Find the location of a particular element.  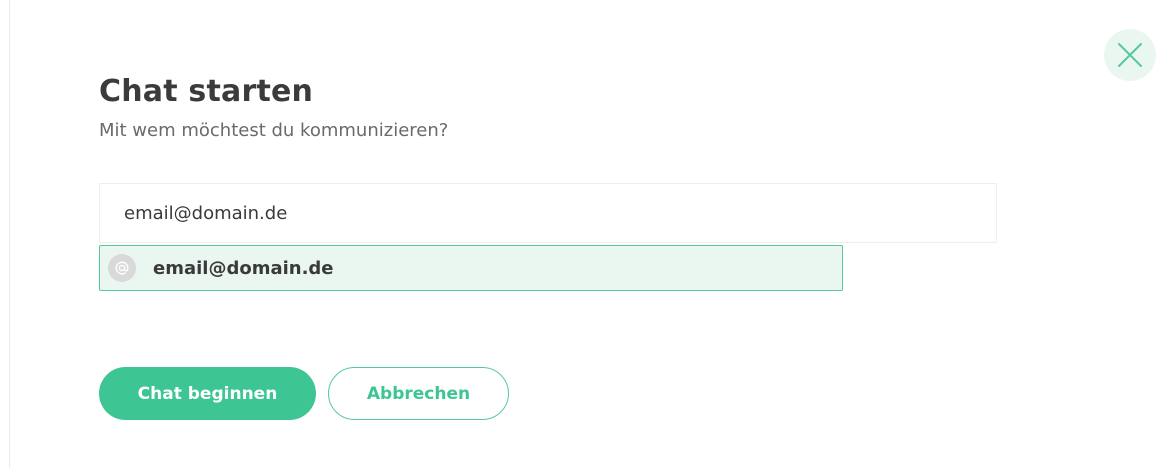

close-button is located at coordinates (1130, 55).